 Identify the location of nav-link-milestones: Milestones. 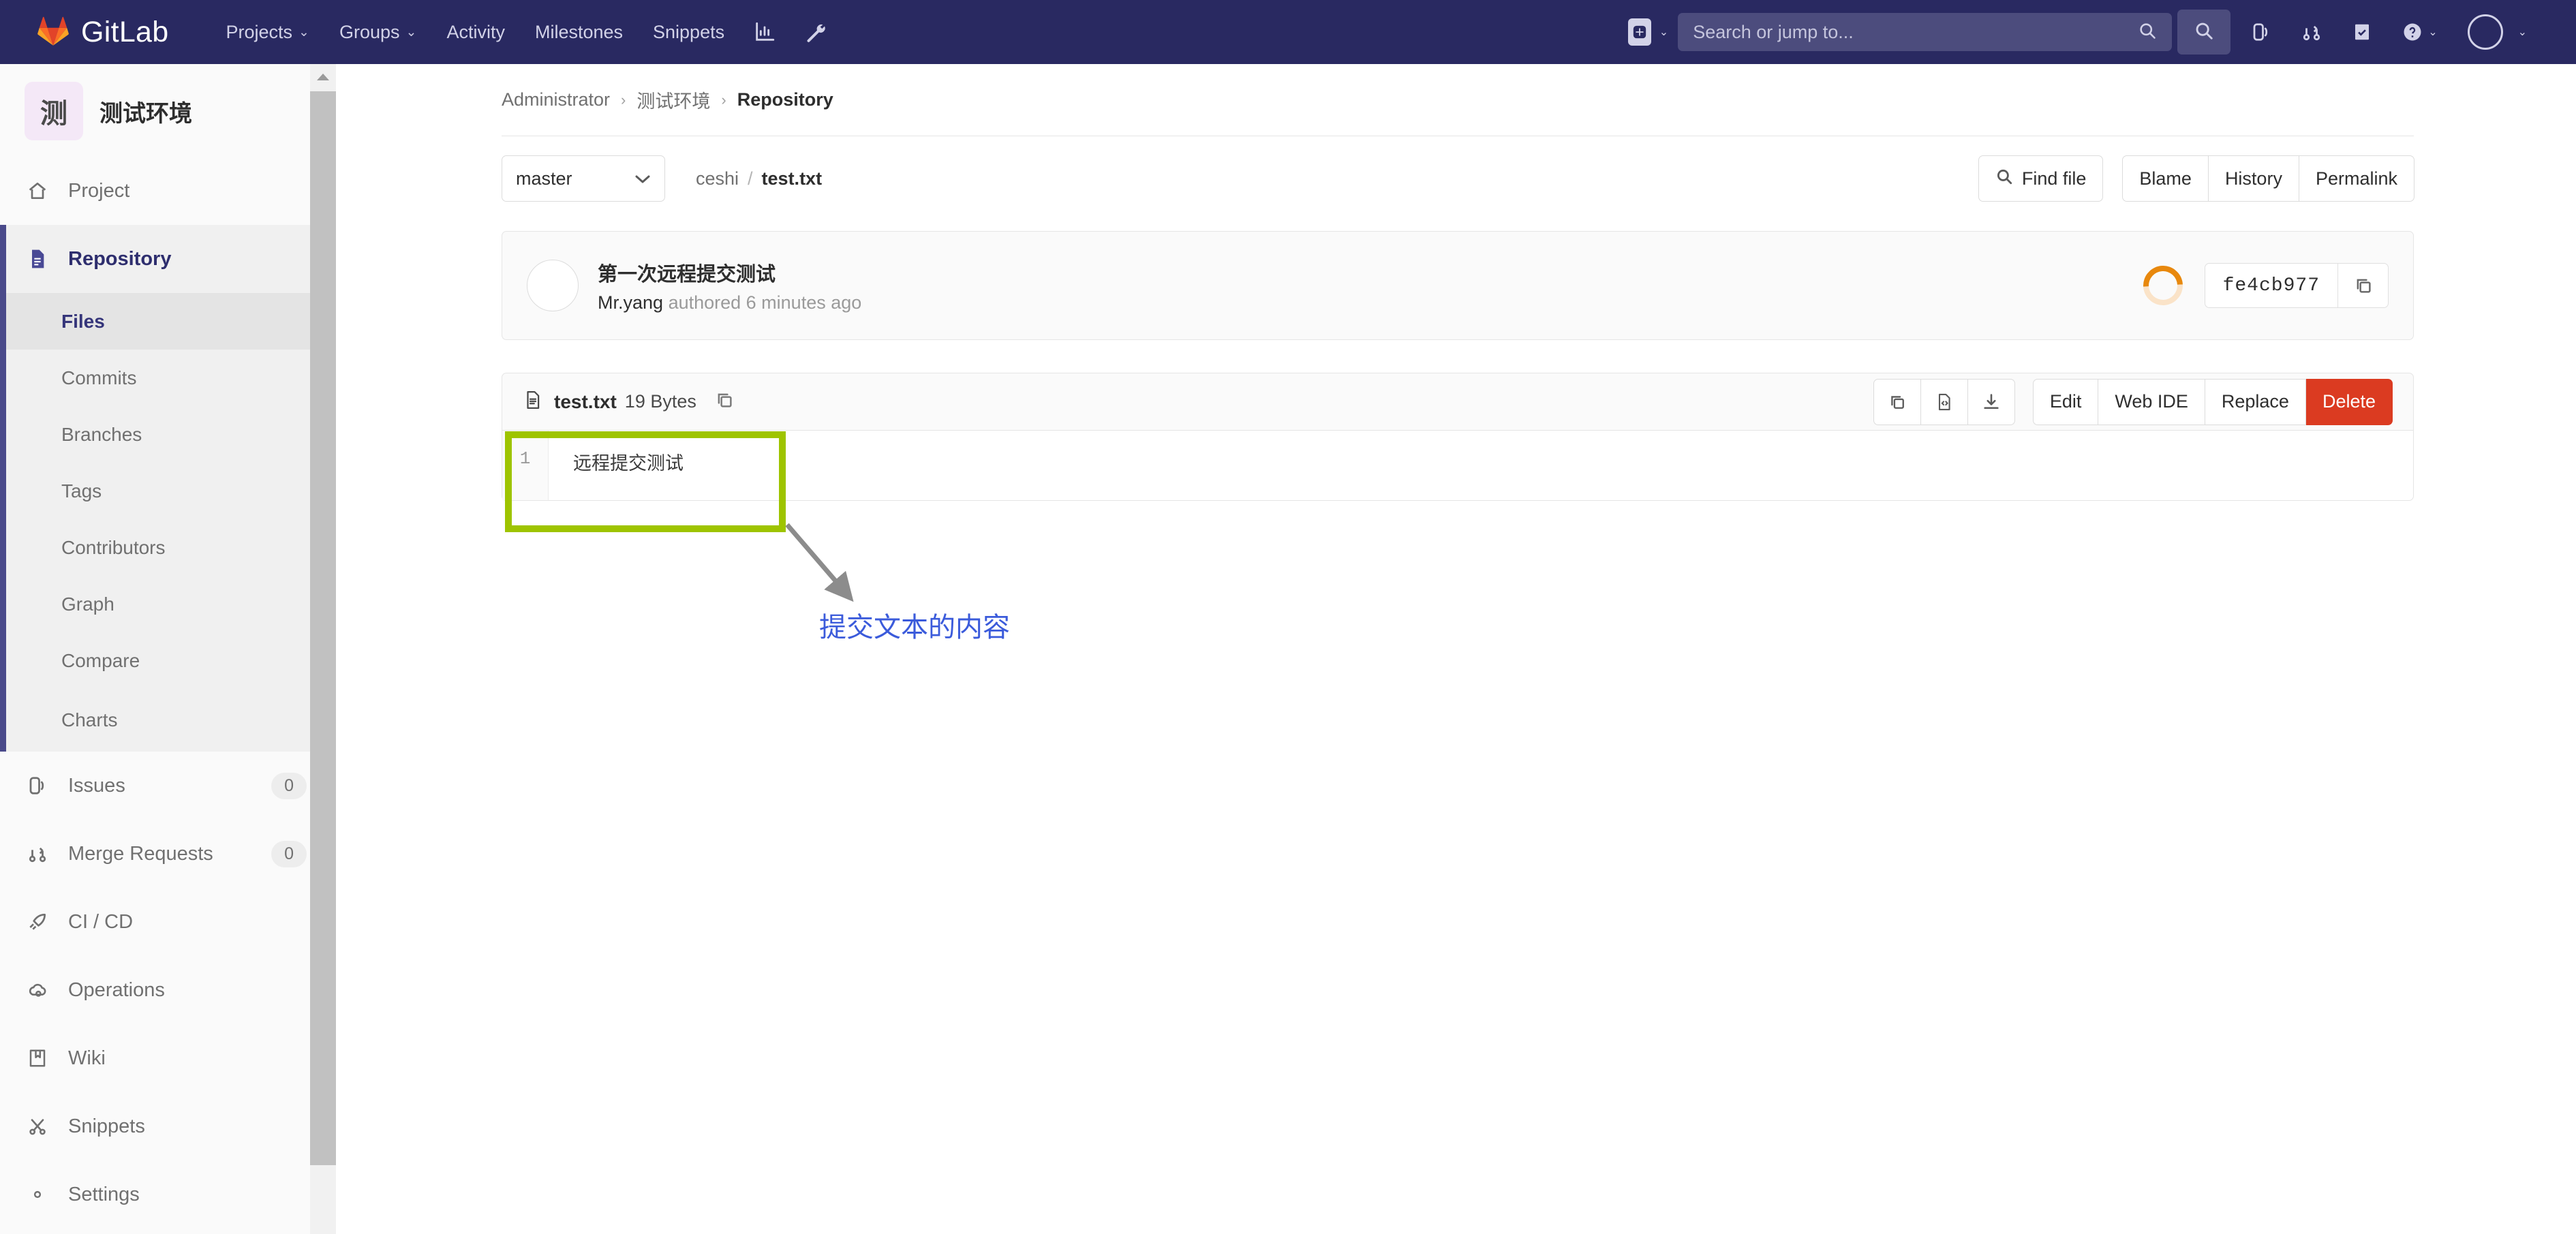
(579, 32).